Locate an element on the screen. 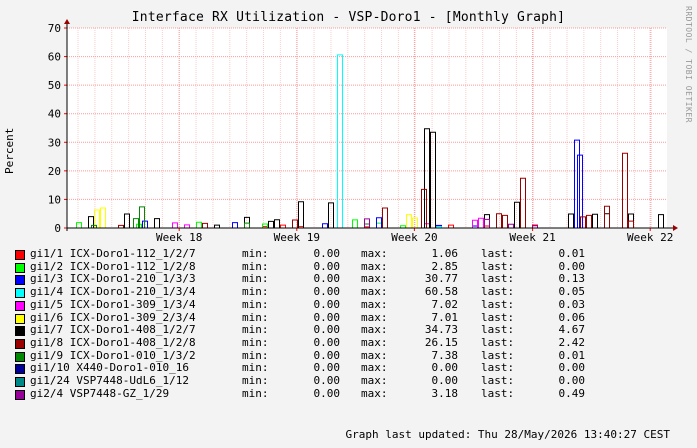  legend-last-value: 0.49 is located at coordinates (572, 393).